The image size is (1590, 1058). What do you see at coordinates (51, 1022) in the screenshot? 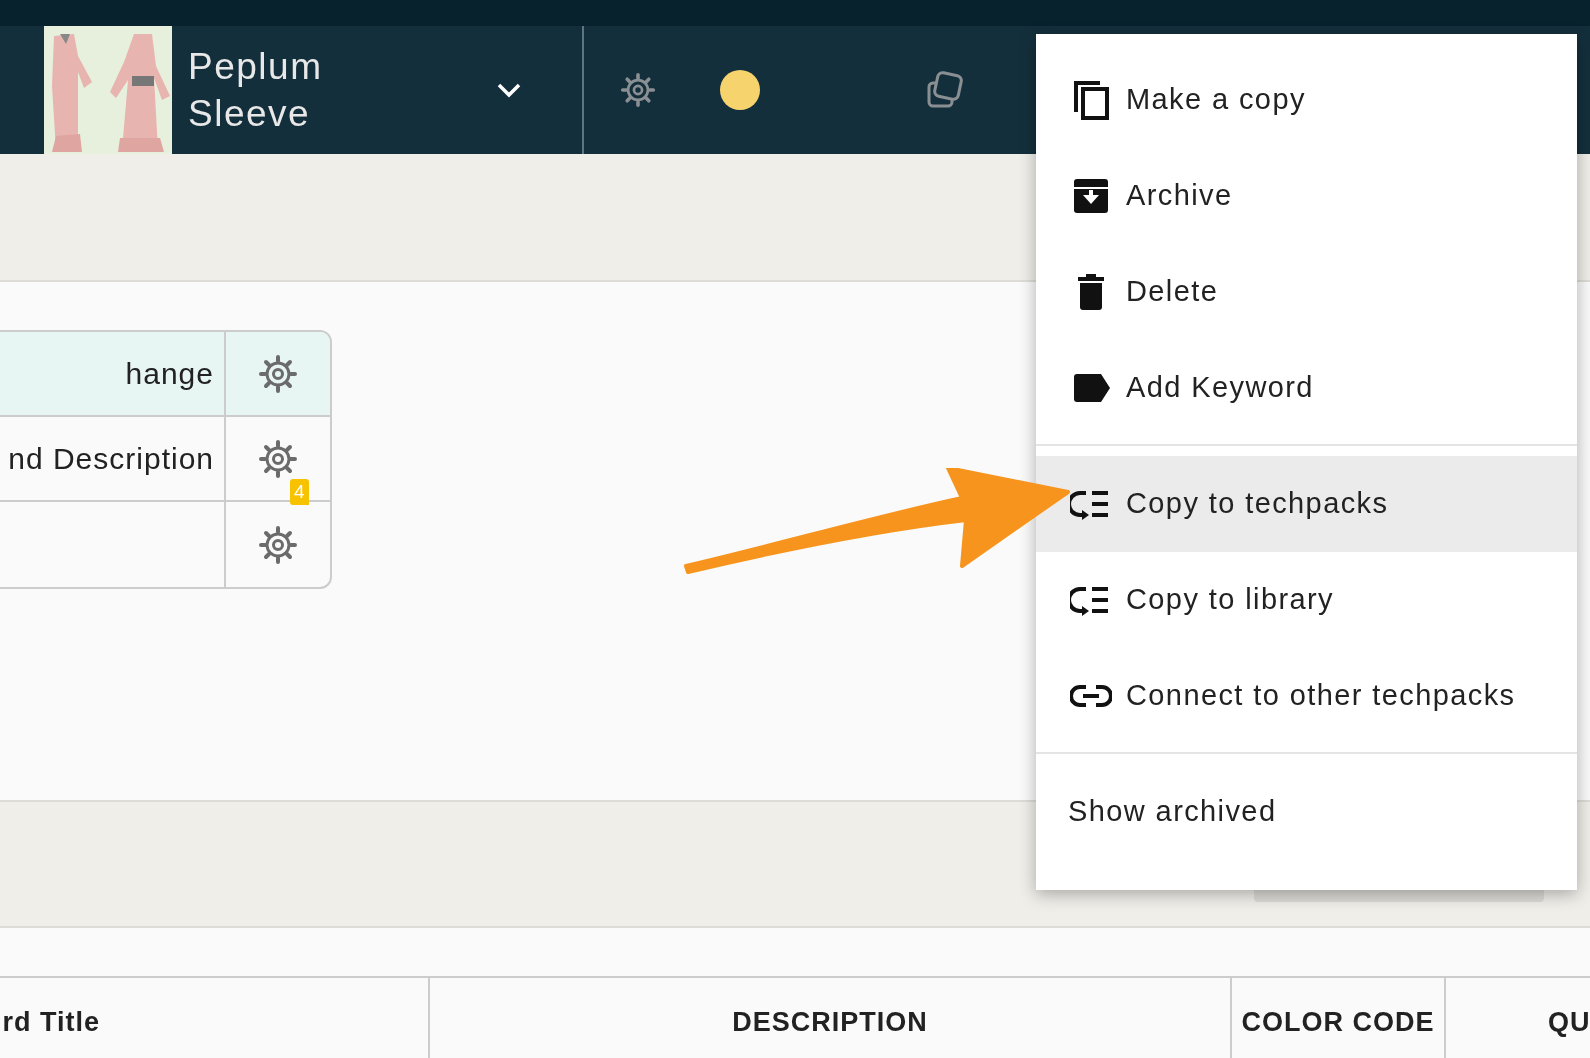
I see `column-header: rd Title` at bounding box center [51, 1022].